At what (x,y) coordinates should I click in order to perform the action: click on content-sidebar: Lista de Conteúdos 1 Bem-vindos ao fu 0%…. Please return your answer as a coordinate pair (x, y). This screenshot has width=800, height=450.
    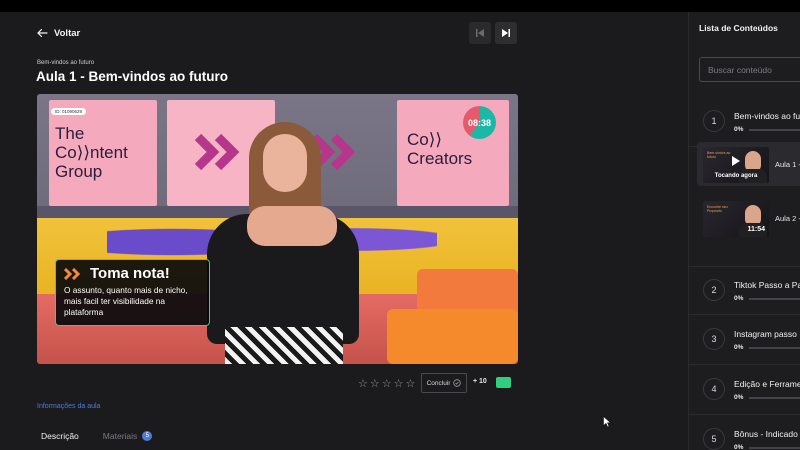
    Looking at the image, I should click on (744, 231).